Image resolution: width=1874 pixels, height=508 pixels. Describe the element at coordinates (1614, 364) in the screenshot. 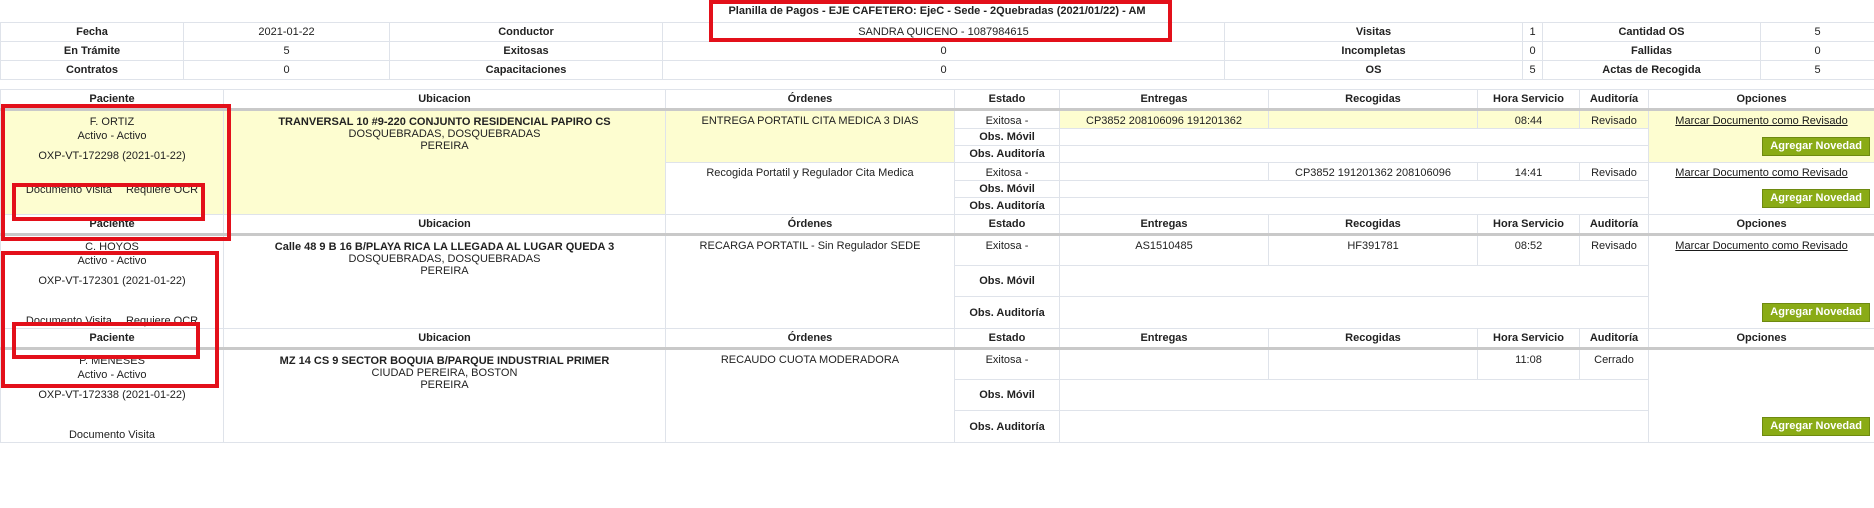

I see `audit-cell: Cerrado` at that location.